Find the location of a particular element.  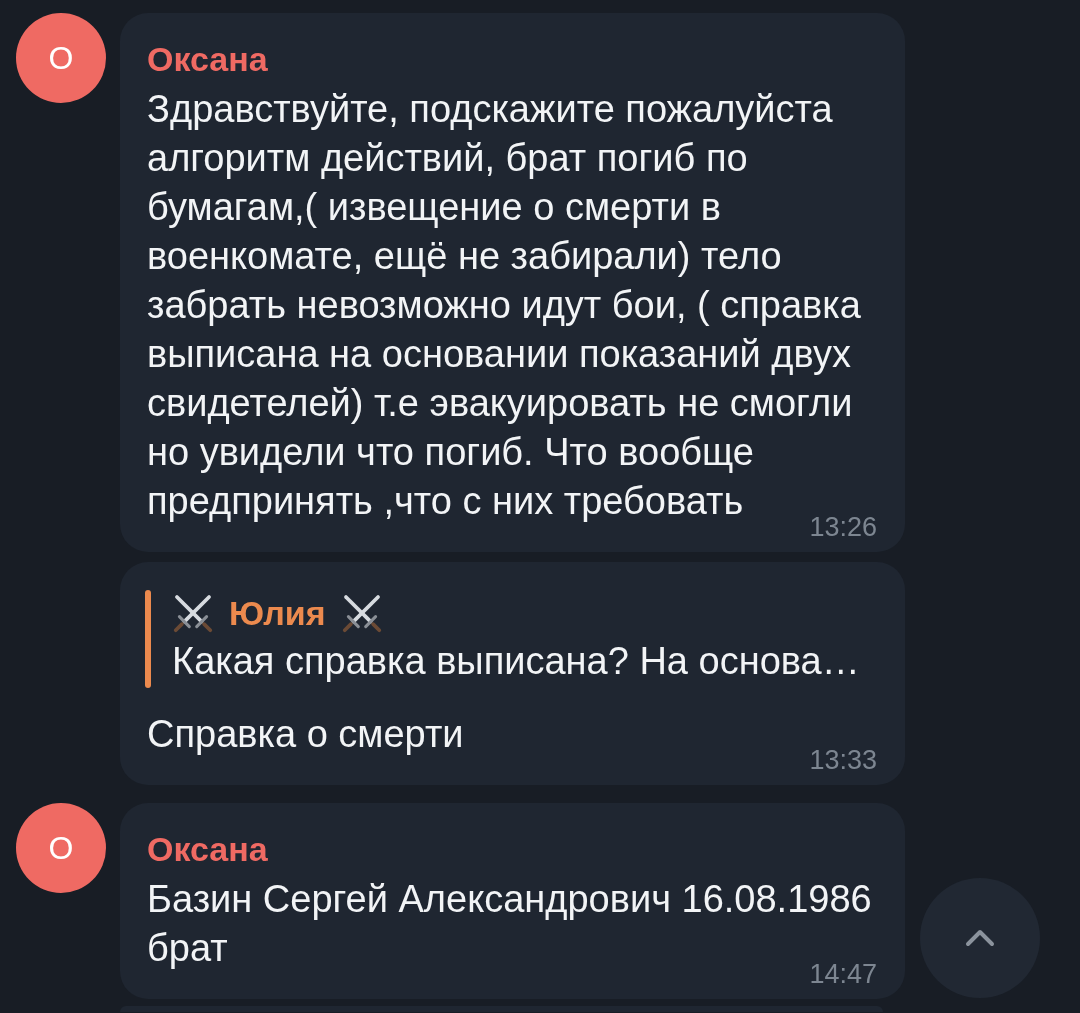

message-text: Справка о смерти is located at coordinates (305, 734).